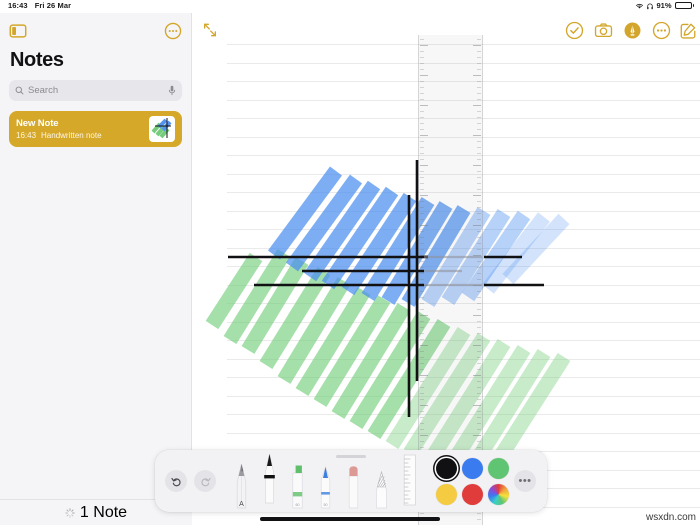  What do you see at coordinates (409, 479) in the screenshot?
I see `ruler-tool` at bounding box center [409, 479].